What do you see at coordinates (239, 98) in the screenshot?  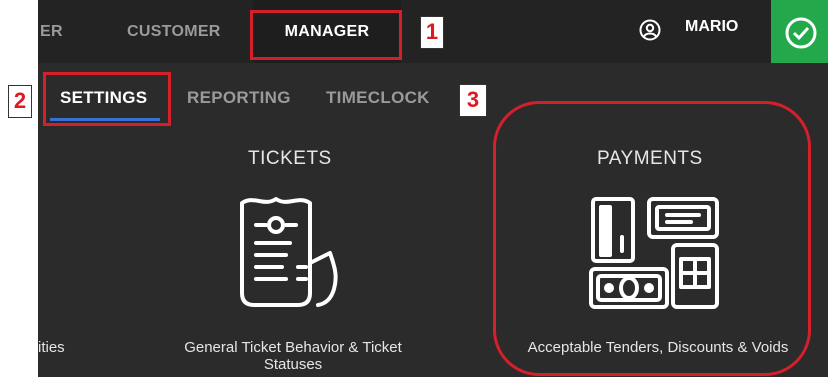 I see `tab-reporting: REPORTING` at bounding box center [239, 98].